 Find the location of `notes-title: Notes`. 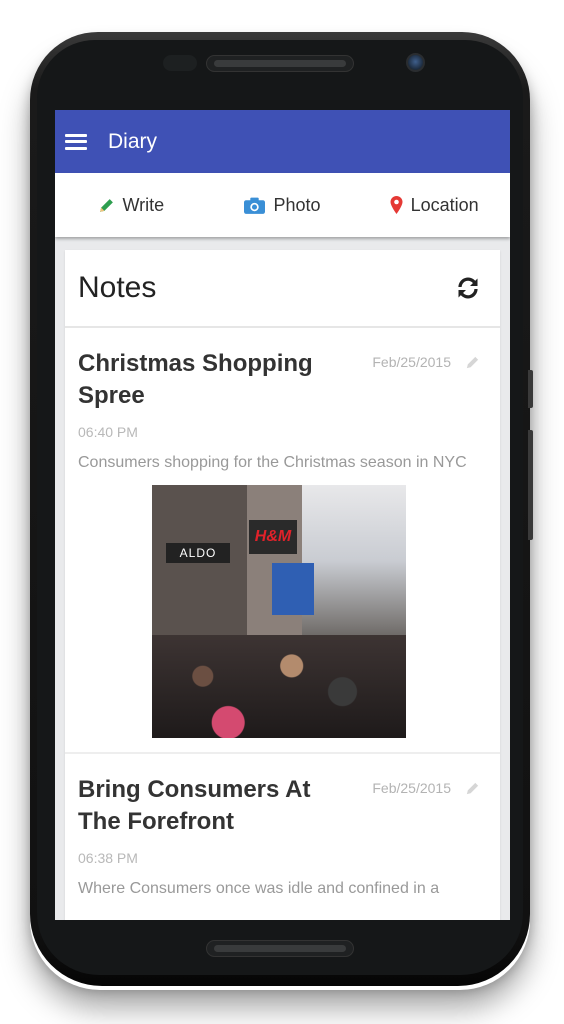

notes-title: Notes is located at coordinates (117, 287).